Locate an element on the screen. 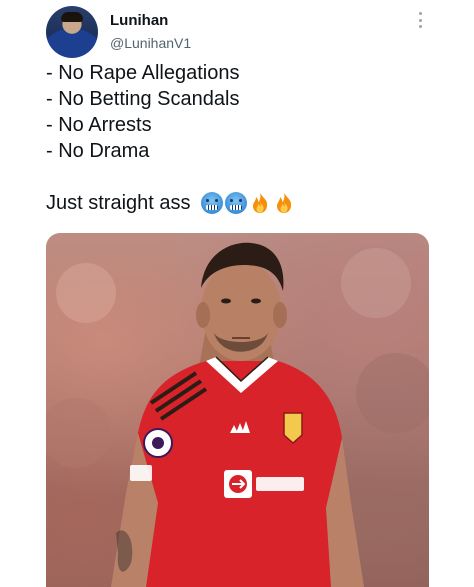  avatar-hair is located at coordinates (72, 17).